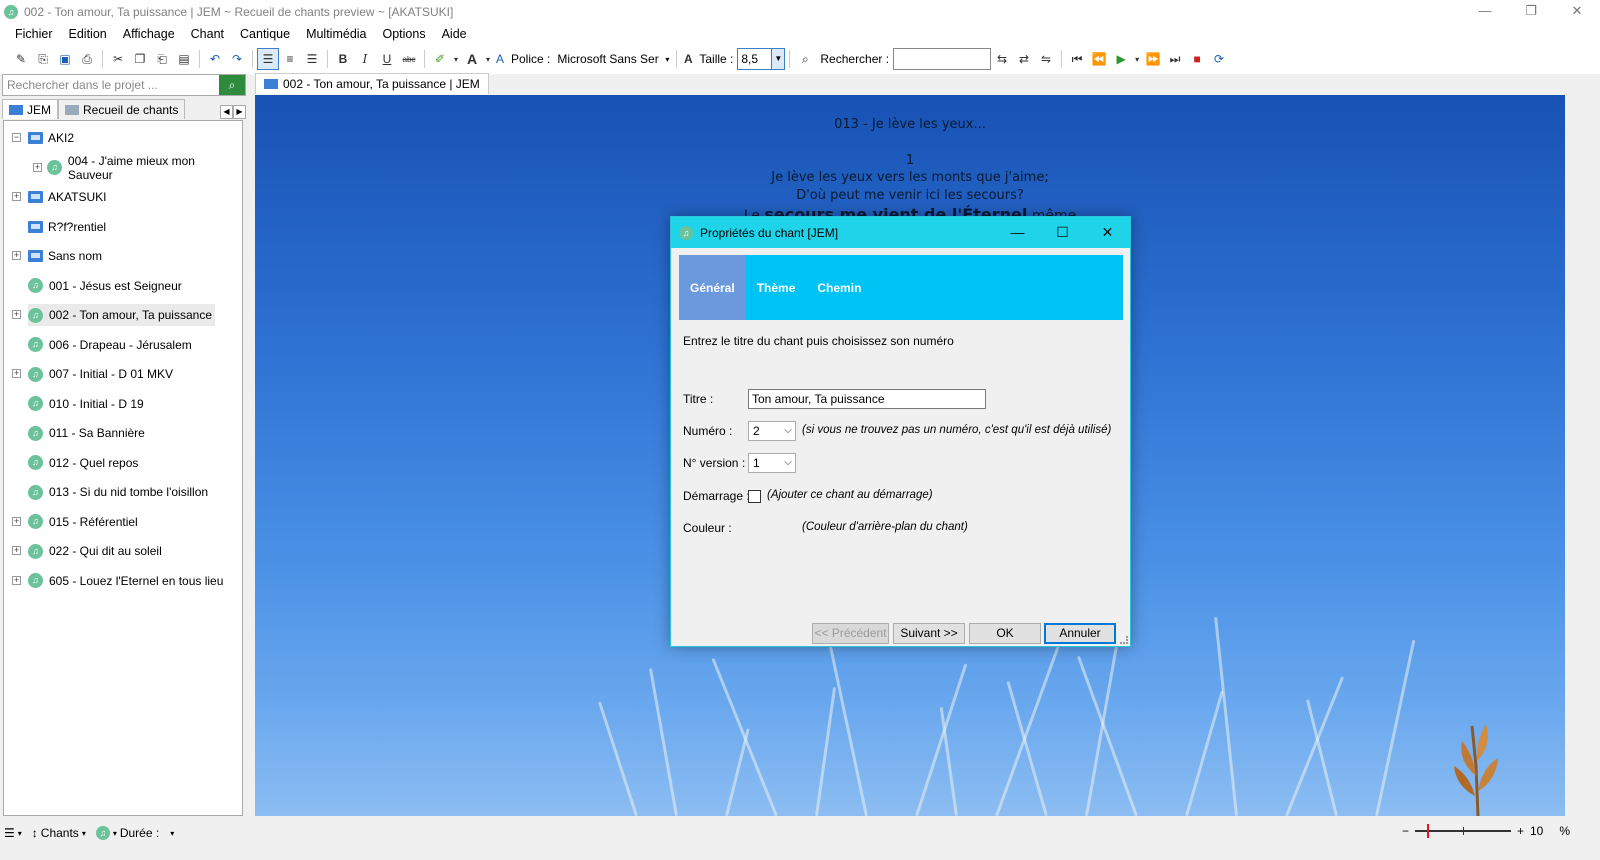 The width and height of the screenshot is (1600, 860). I want to click on menu-edition: Edition, so click(88, 34).